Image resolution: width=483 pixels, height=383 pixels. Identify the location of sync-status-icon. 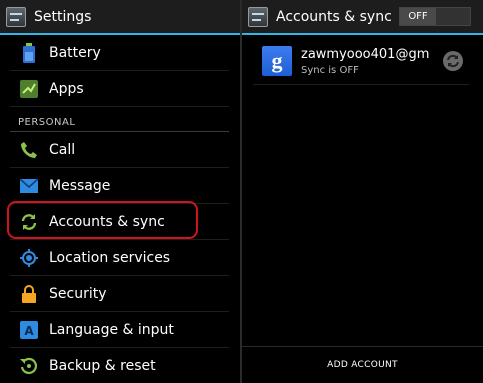
(453, 61).